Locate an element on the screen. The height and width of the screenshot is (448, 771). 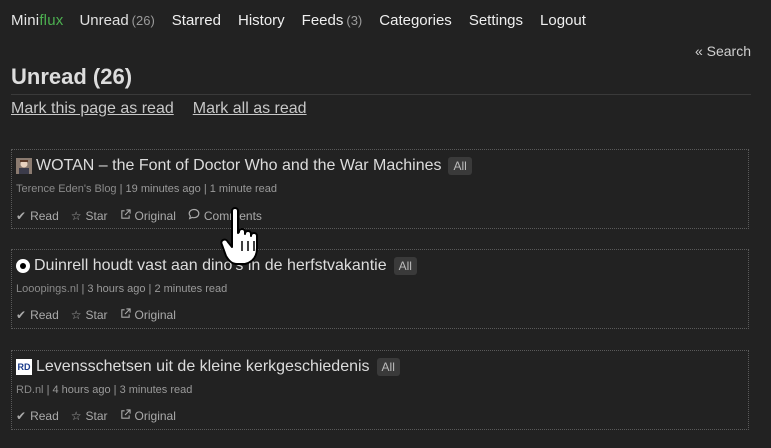
search-link: « Search is located at coordinates (723, 51).